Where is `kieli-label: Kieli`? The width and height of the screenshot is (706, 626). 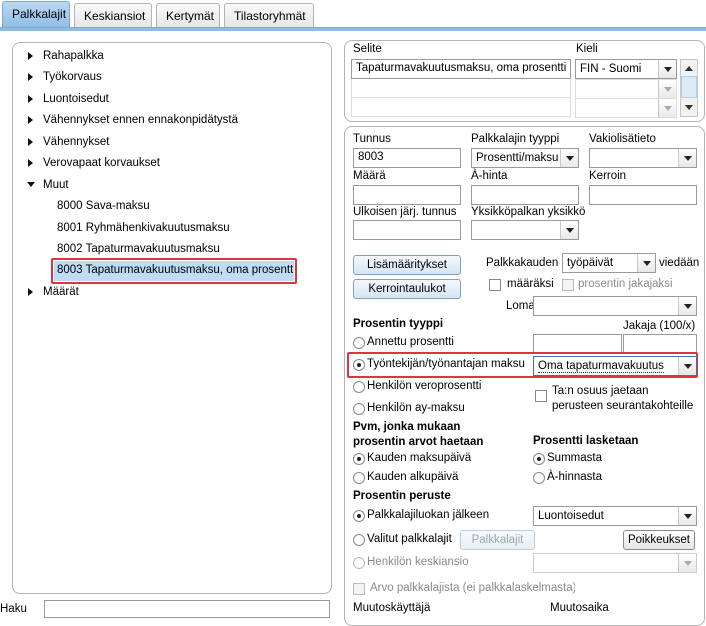 kieli-label: Kieli is located at coordinates (587, 49).